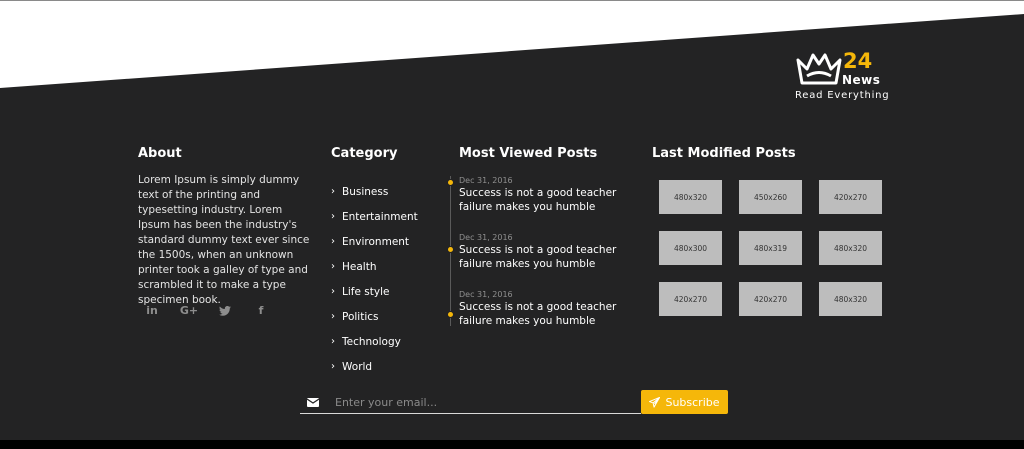 The height and width of the screenshot is (449, 1024). What do you see at coordinates (528, 153) in the screenshot?
I see `most-viewed-title: Most Viewed Posts` at bounding box center [528, 153].